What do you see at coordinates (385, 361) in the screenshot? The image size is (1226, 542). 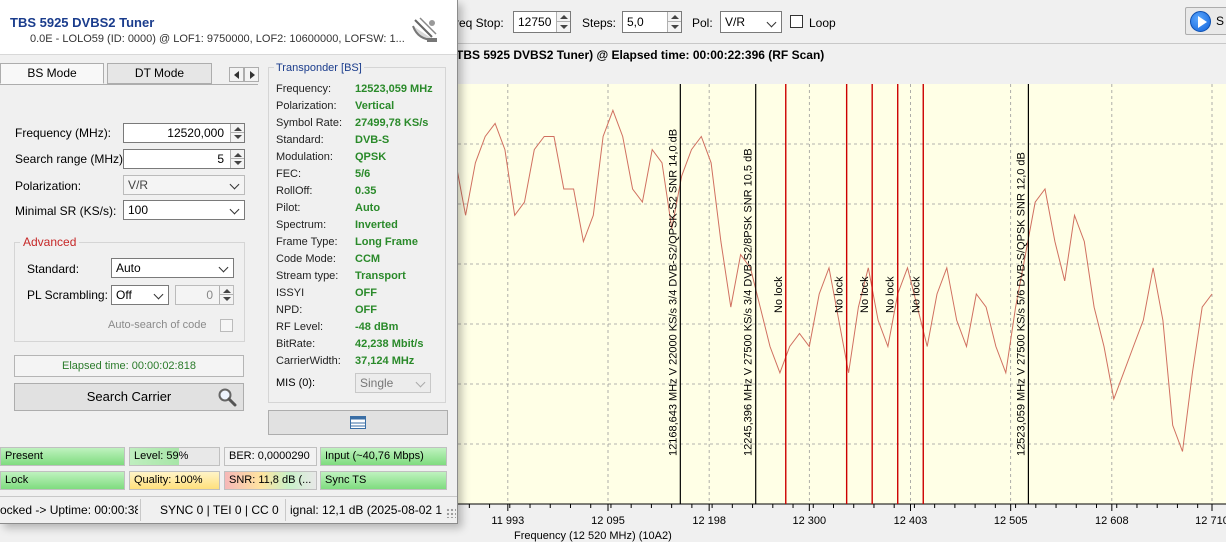 I see `transponder-row-value: 37,124 MHz` at bounding box center [385, 361].